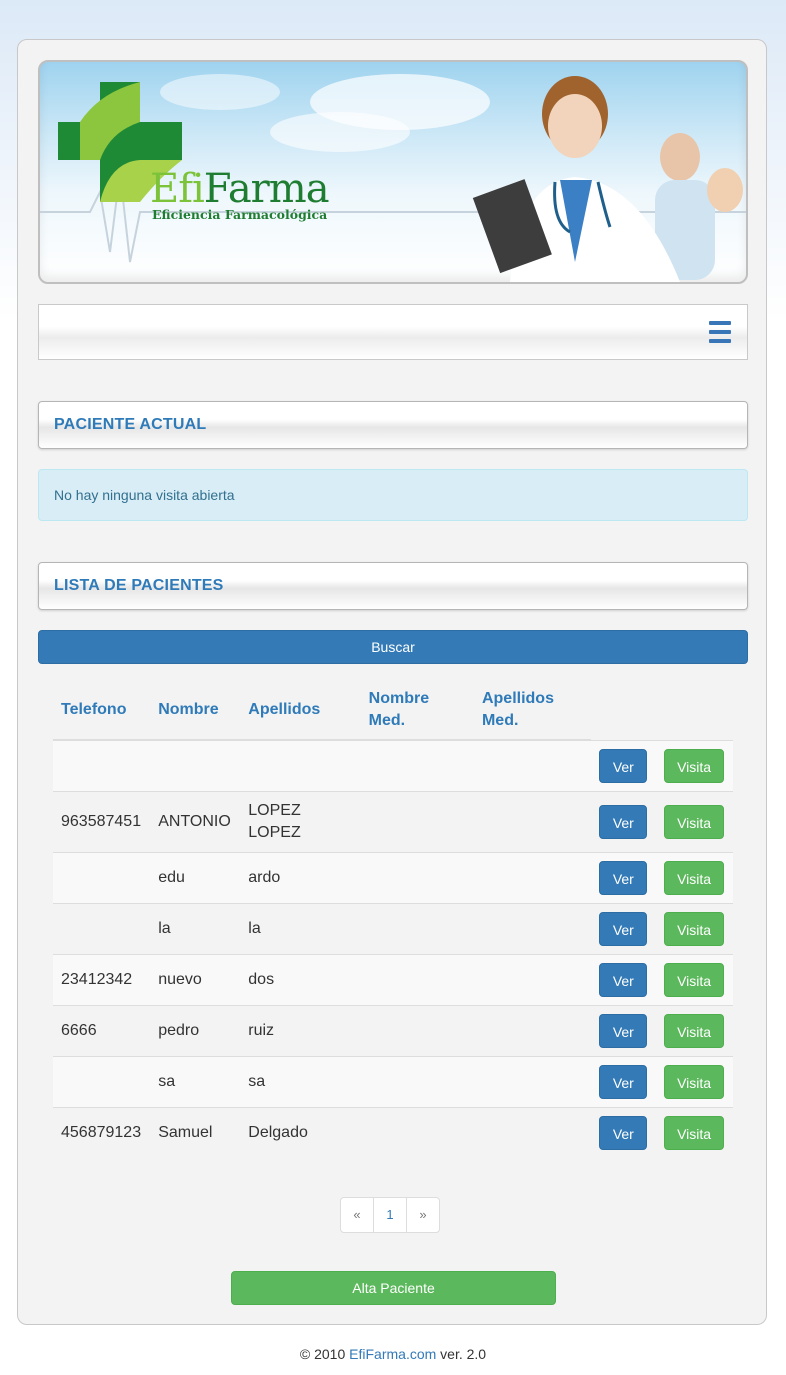  I want to click on column-header-apellidos: Apellidos, so click(300, 710).